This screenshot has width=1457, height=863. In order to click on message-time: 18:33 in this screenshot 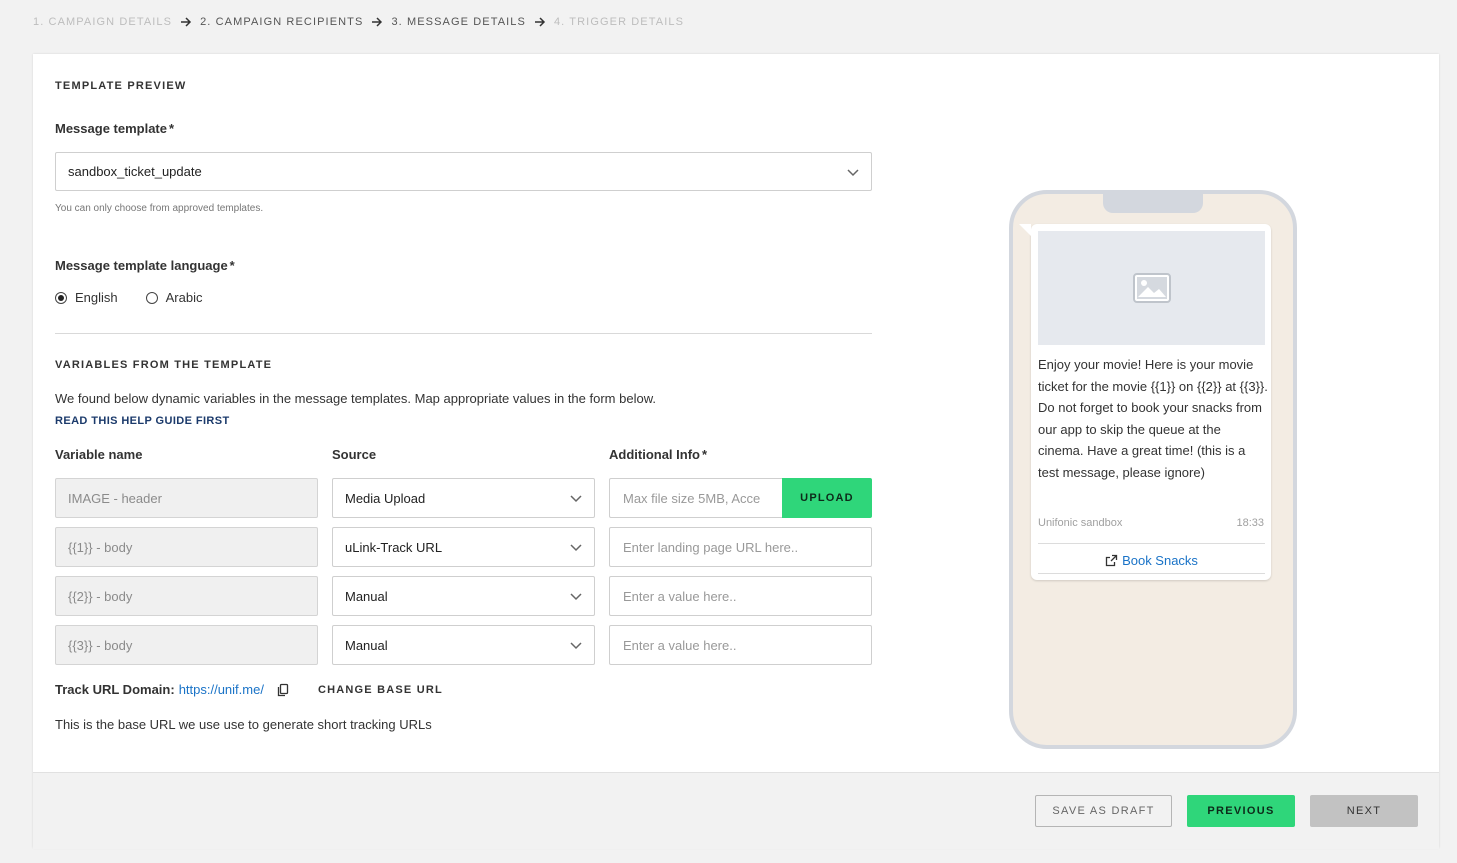, I will do `click(1250, 523)`.